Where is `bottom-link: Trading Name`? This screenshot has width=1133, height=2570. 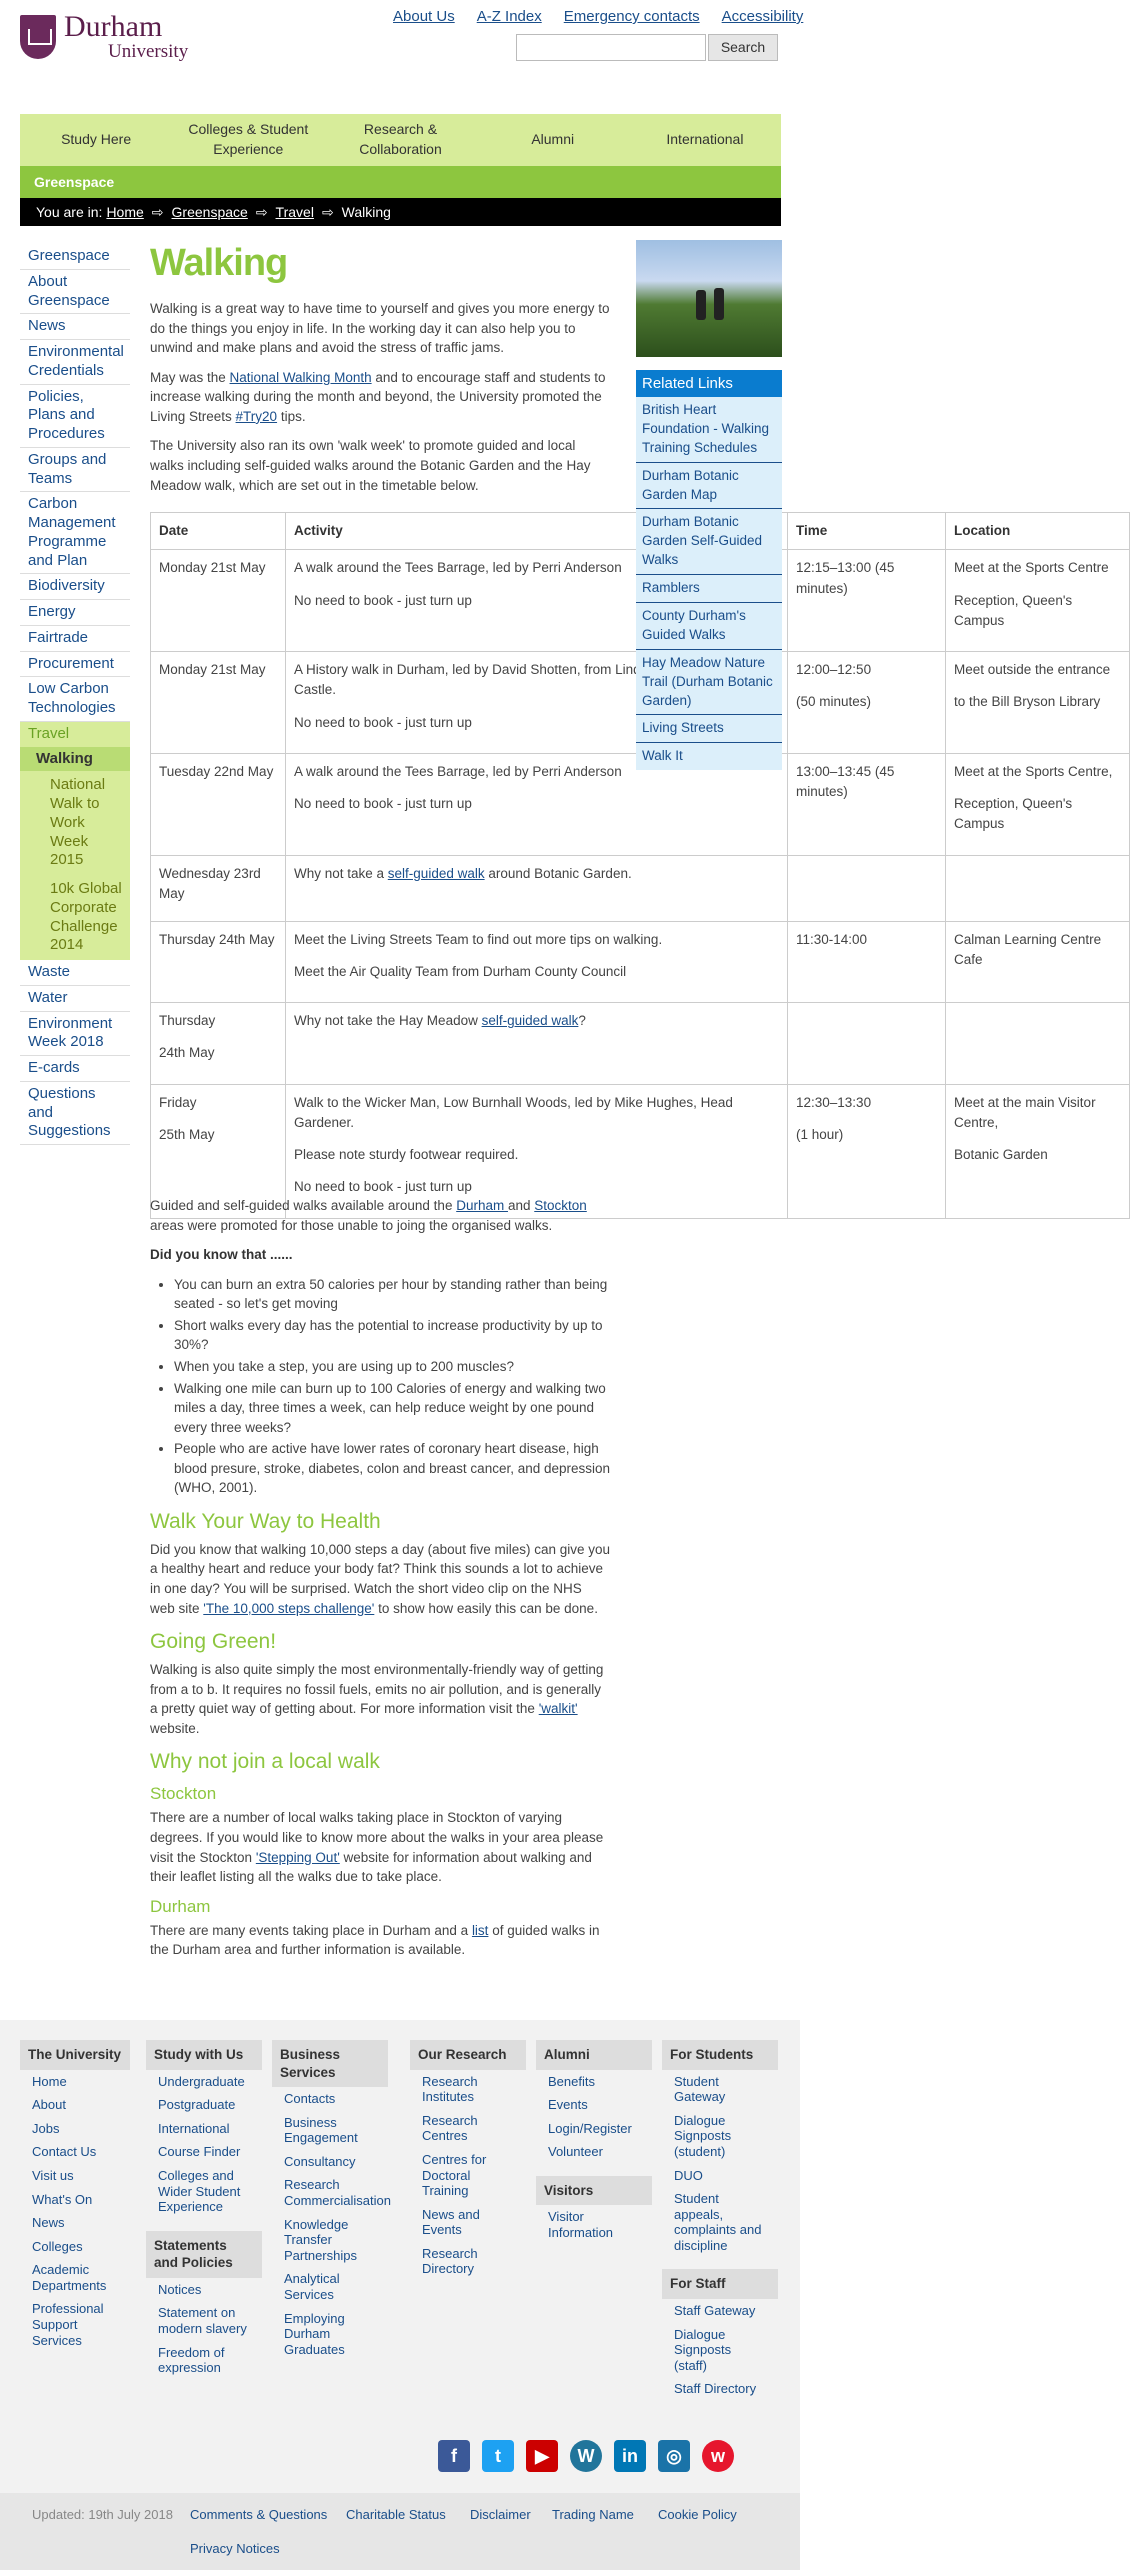 bottom-link: Trading Name is located at coordinates (593, 2514).